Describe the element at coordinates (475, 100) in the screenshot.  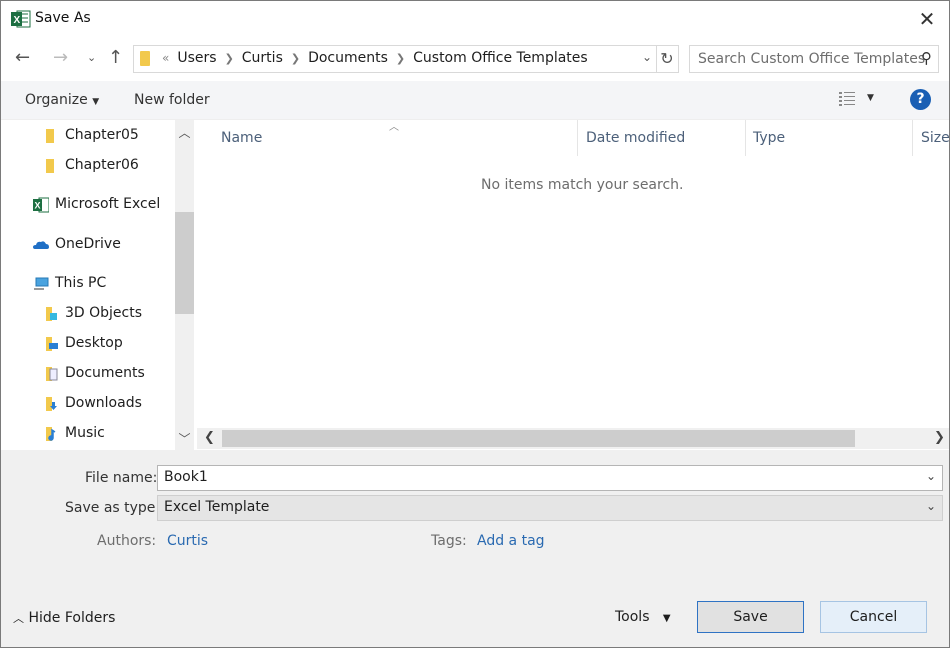
I see `command-bar: Organize ▼ New folder ▼ ?` at that location.